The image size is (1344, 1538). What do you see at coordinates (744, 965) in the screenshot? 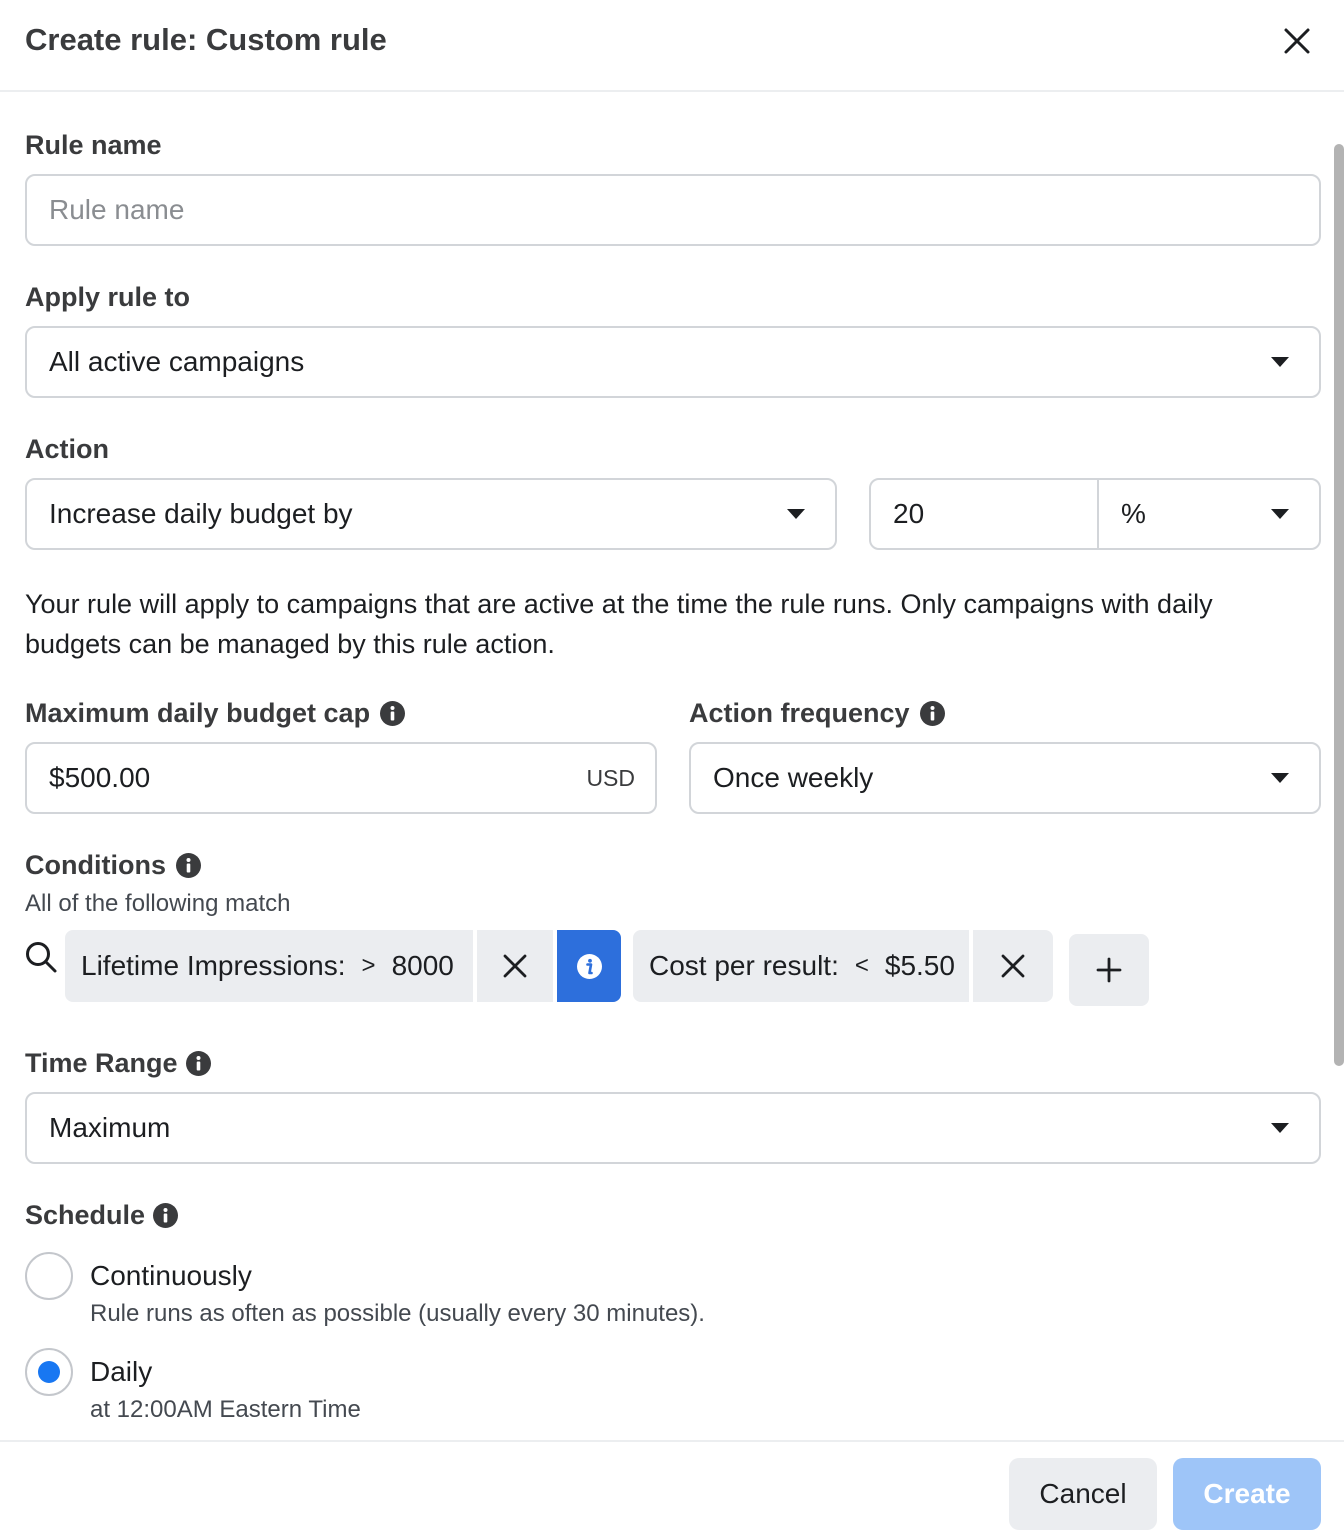
I see `condition-metric: Cost per result:` at bounding box center [744, 965].